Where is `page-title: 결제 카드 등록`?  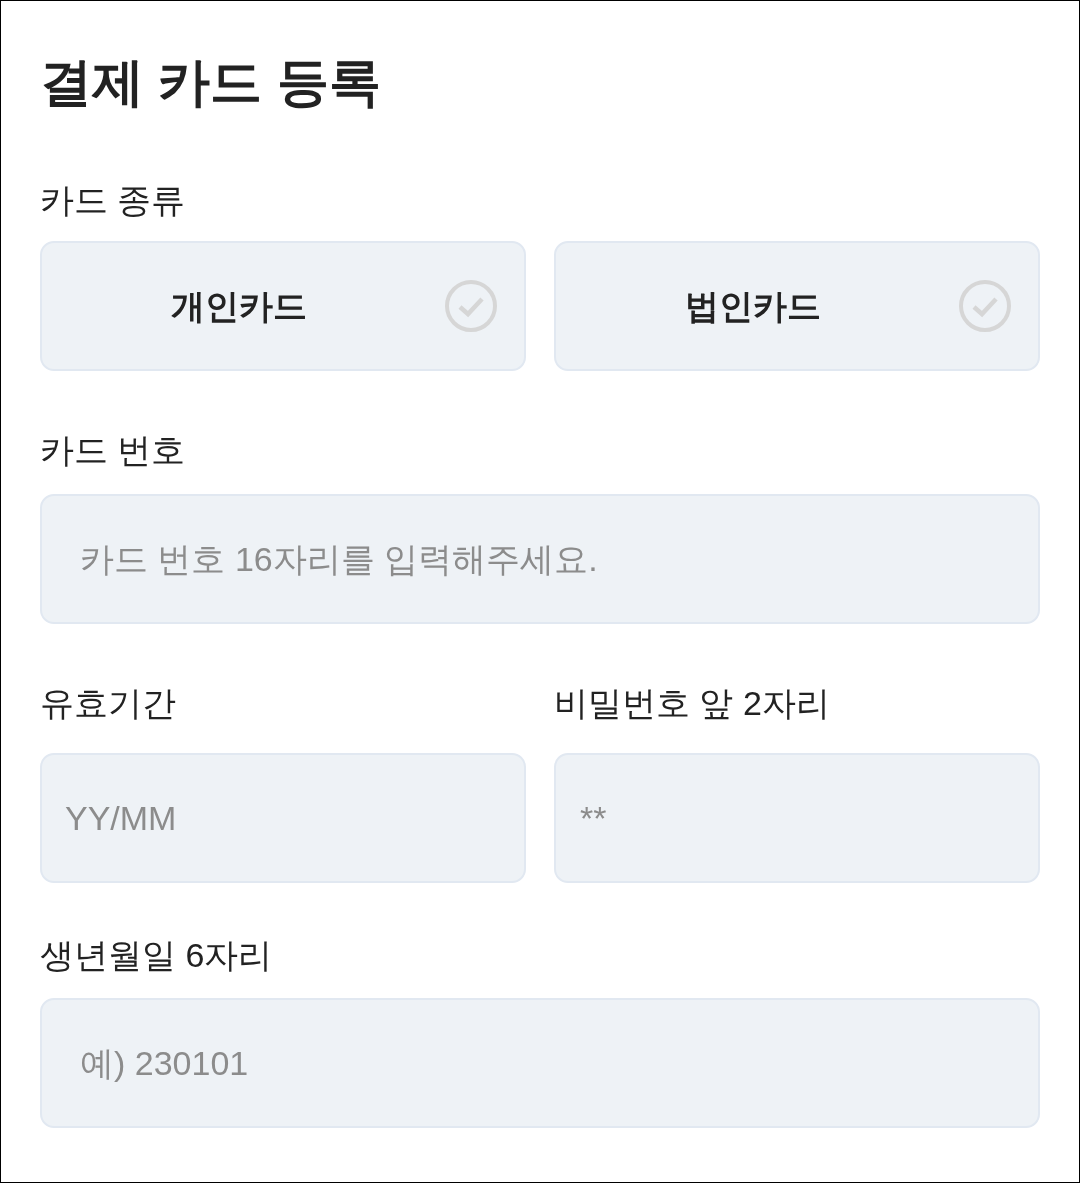 page-title: 결제 카드 등록 is located at coordinates (211, 82).